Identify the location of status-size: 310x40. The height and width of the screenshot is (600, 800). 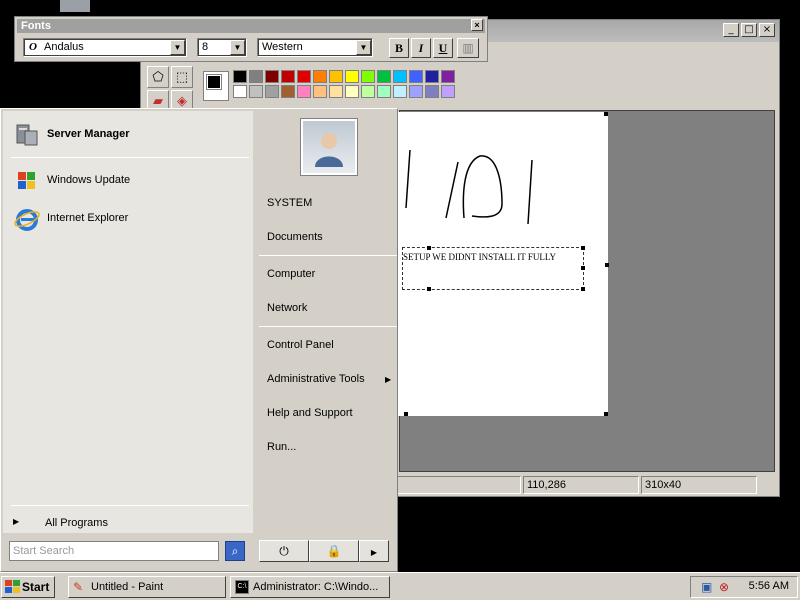
(699, 485).